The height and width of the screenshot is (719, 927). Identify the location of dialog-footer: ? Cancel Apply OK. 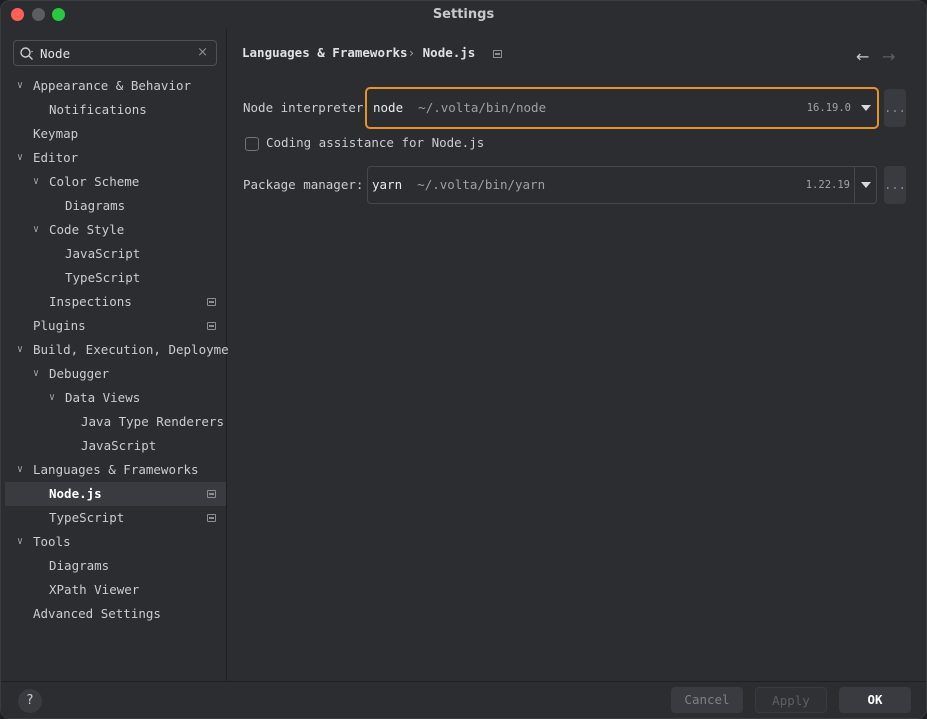
(463, 699).